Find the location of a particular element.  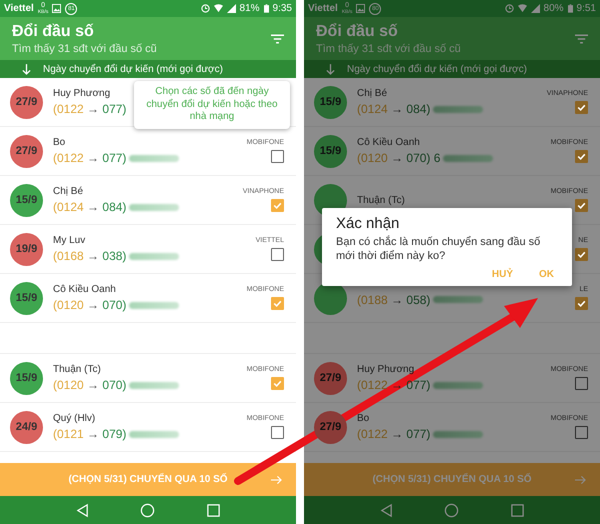

contact-name: Quý (Hlv) is located at coordinates (74, 418).